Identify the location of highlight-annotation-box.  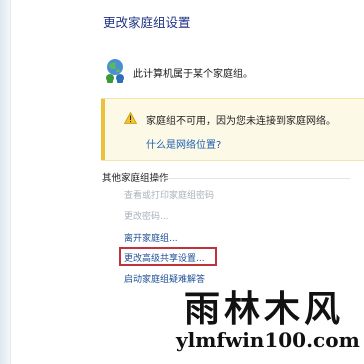
(168, 256).